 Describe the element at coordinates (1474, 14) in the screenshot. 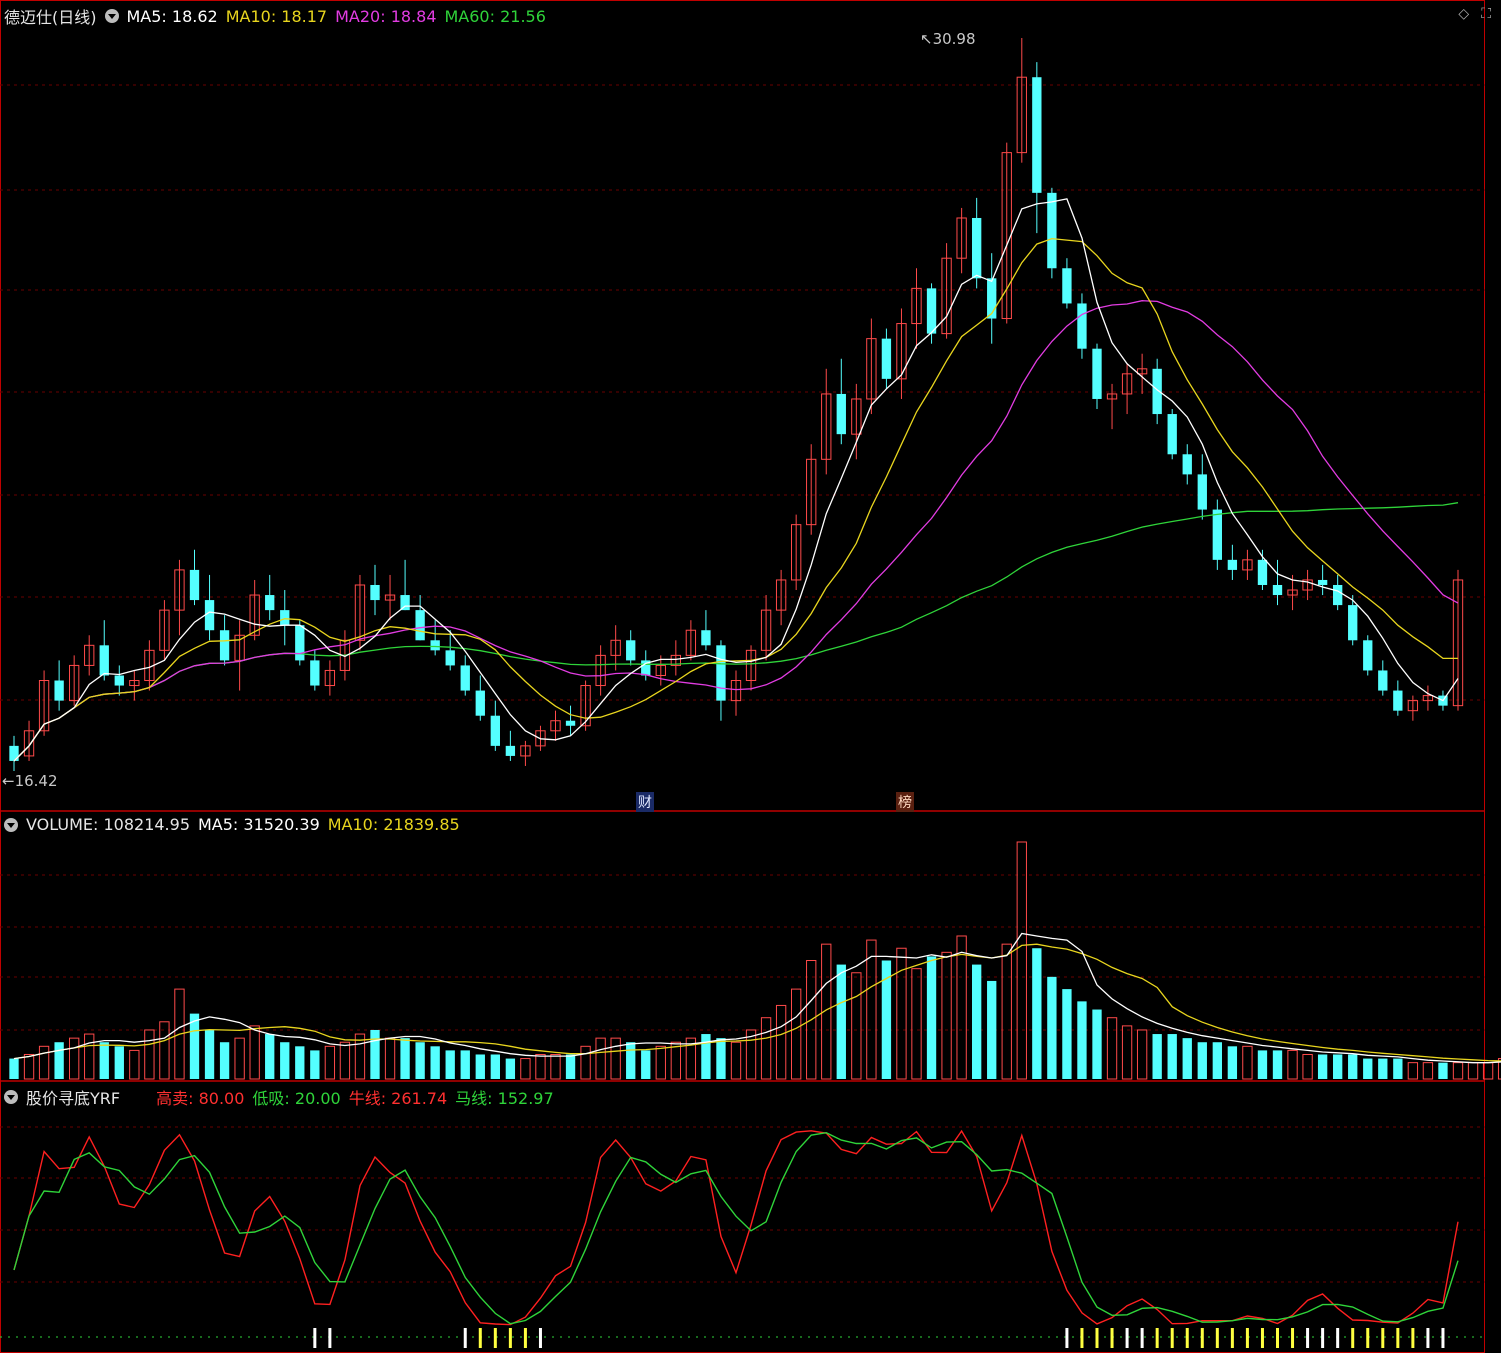

I see `window-controls: ◇ ⛶` at that location.